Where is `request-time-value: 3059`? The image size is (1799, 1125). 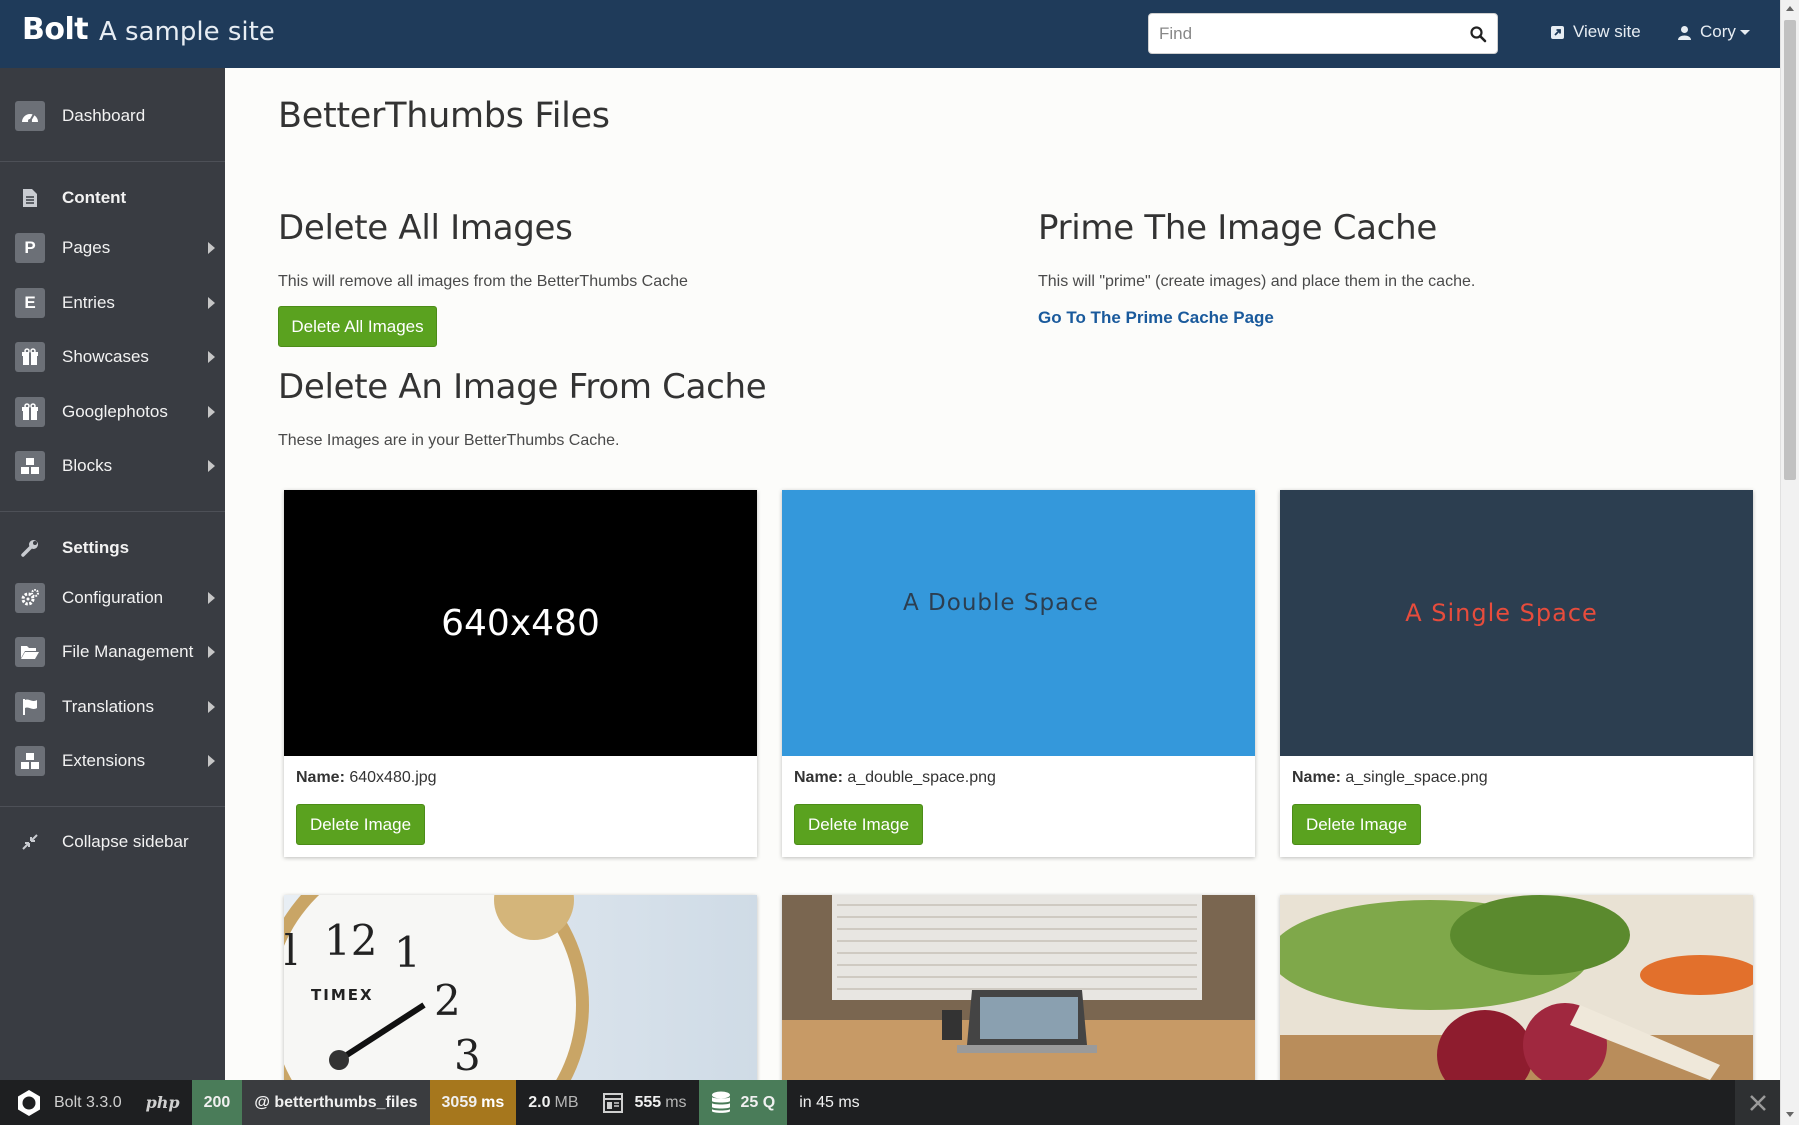
request-time-value: 3059 is located at coordinates (459, 1102).